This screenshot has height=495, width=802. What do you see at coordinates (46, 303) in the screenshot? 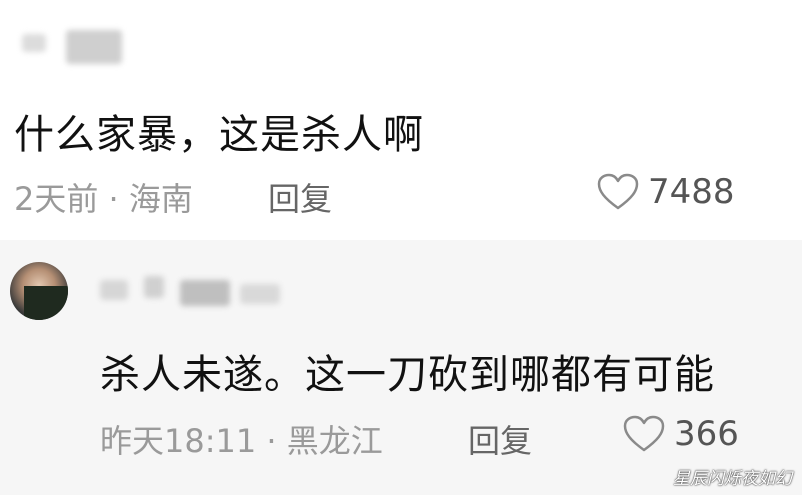
I see `avatar-redaction` at bounding box center [46, 303].